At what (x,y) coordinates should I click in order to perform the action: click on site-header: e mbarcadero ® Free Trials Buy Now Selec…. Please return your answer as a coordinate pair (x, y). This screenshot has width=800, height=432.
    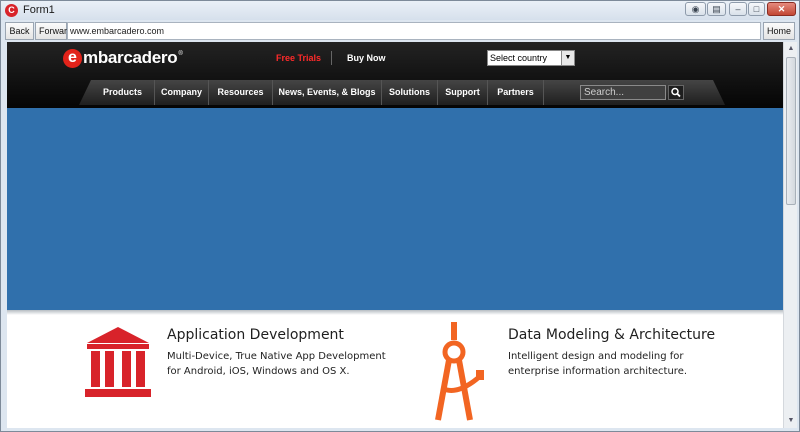
    Looking at the image, I should click on (395, 75).